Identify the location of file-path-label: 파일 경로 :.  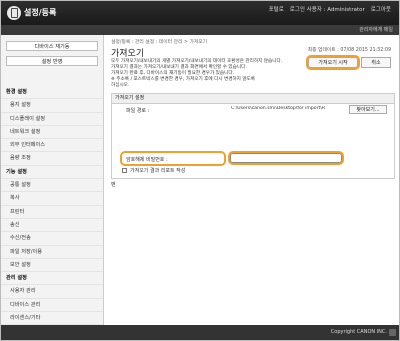
(138, 111).